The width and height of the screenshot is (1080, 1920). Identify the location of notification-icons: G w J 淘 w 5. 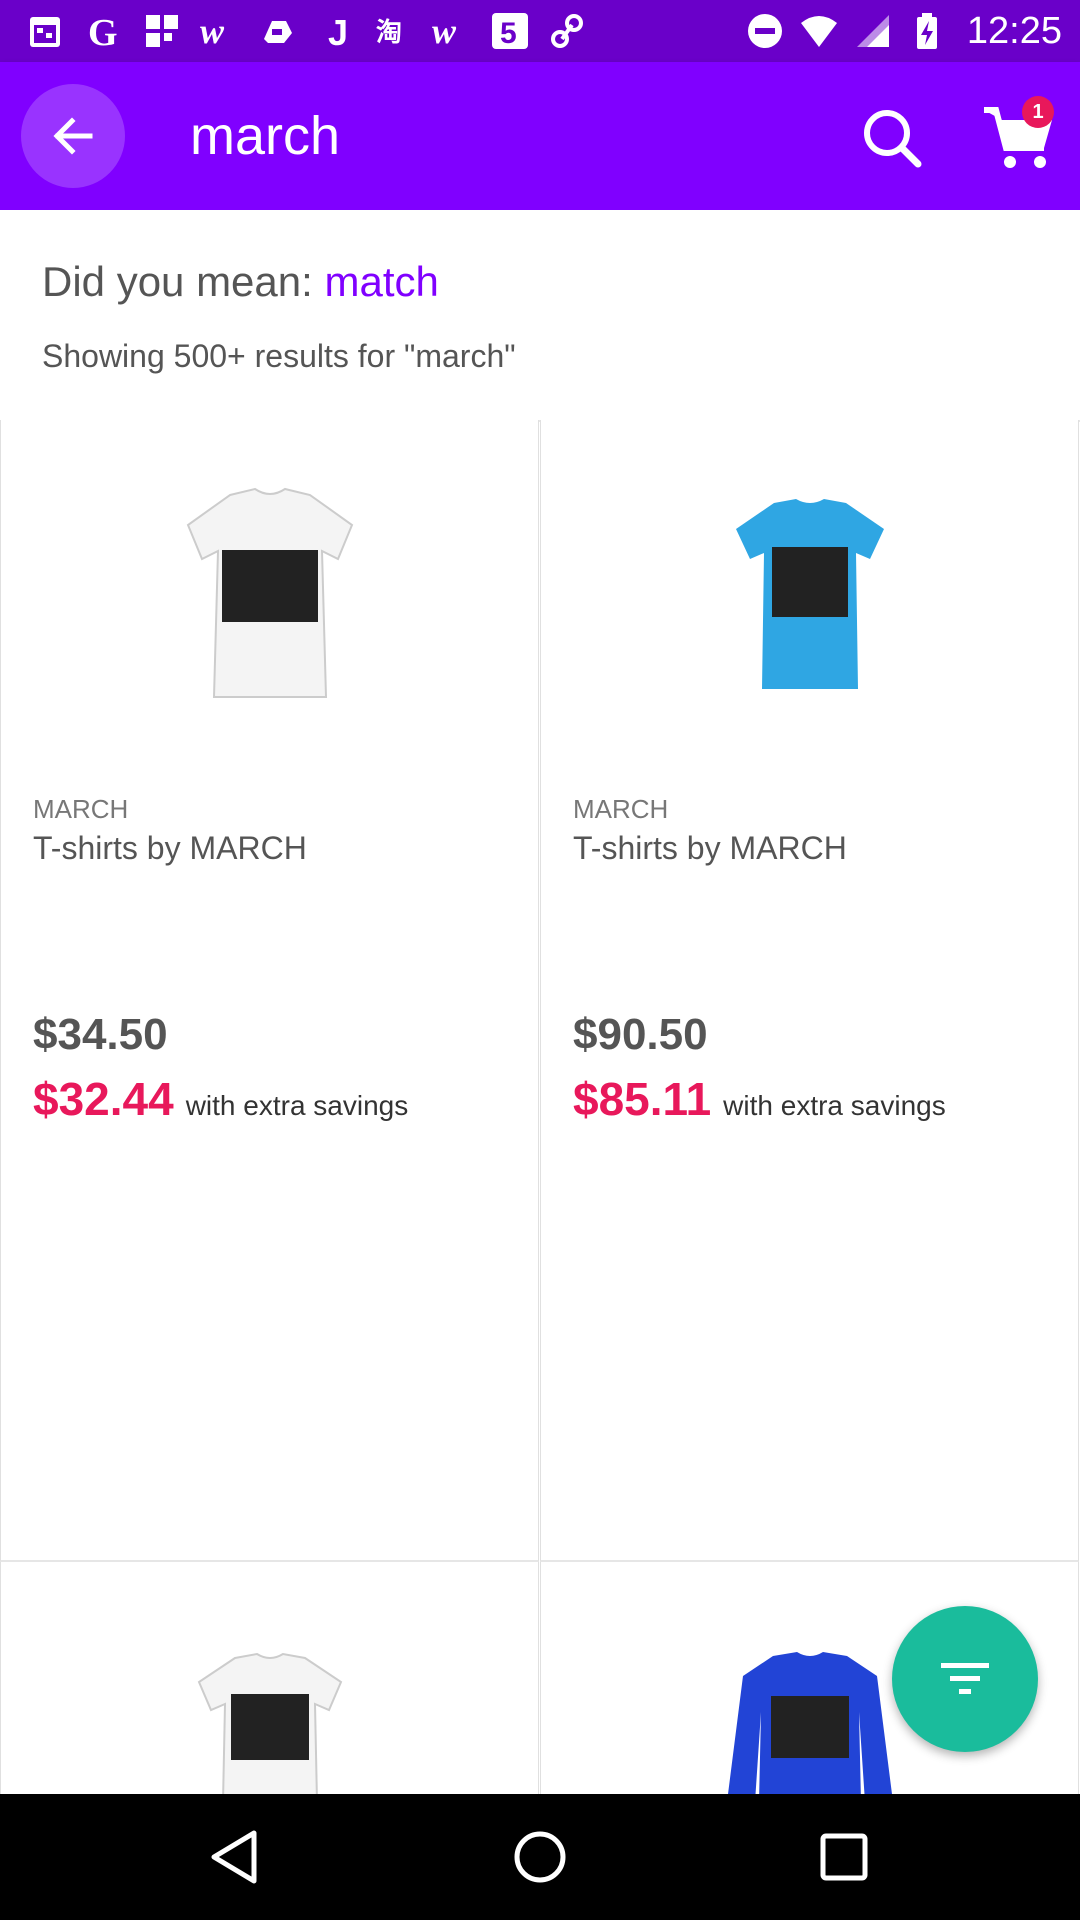
(307, 31).